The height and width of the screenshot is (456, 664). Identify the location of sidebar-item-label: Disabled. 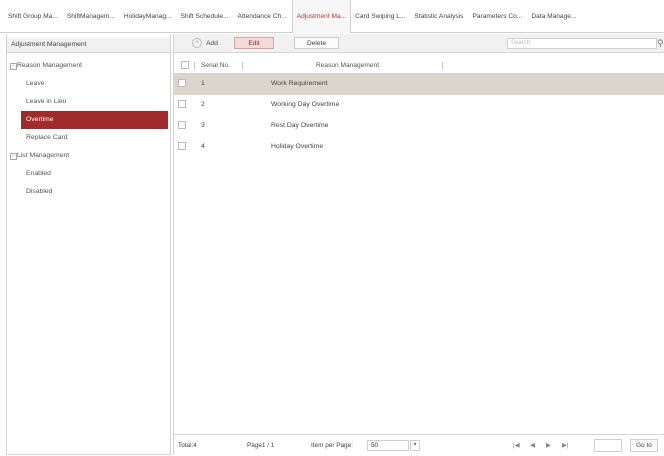
(39, 191).